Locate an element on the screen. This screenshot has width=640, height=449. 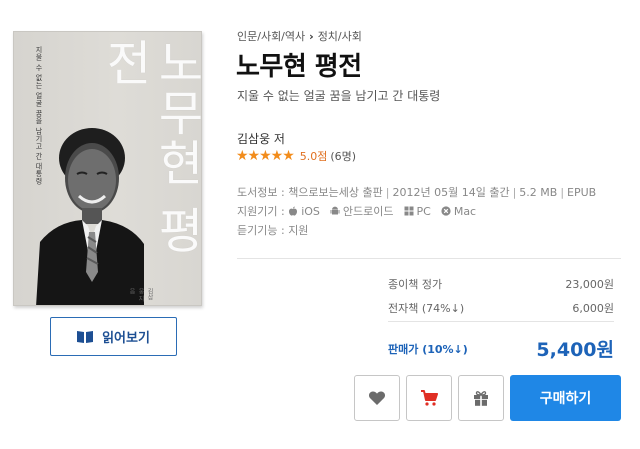
file-size: 5.2 MB is located at coordinates (538, 192).